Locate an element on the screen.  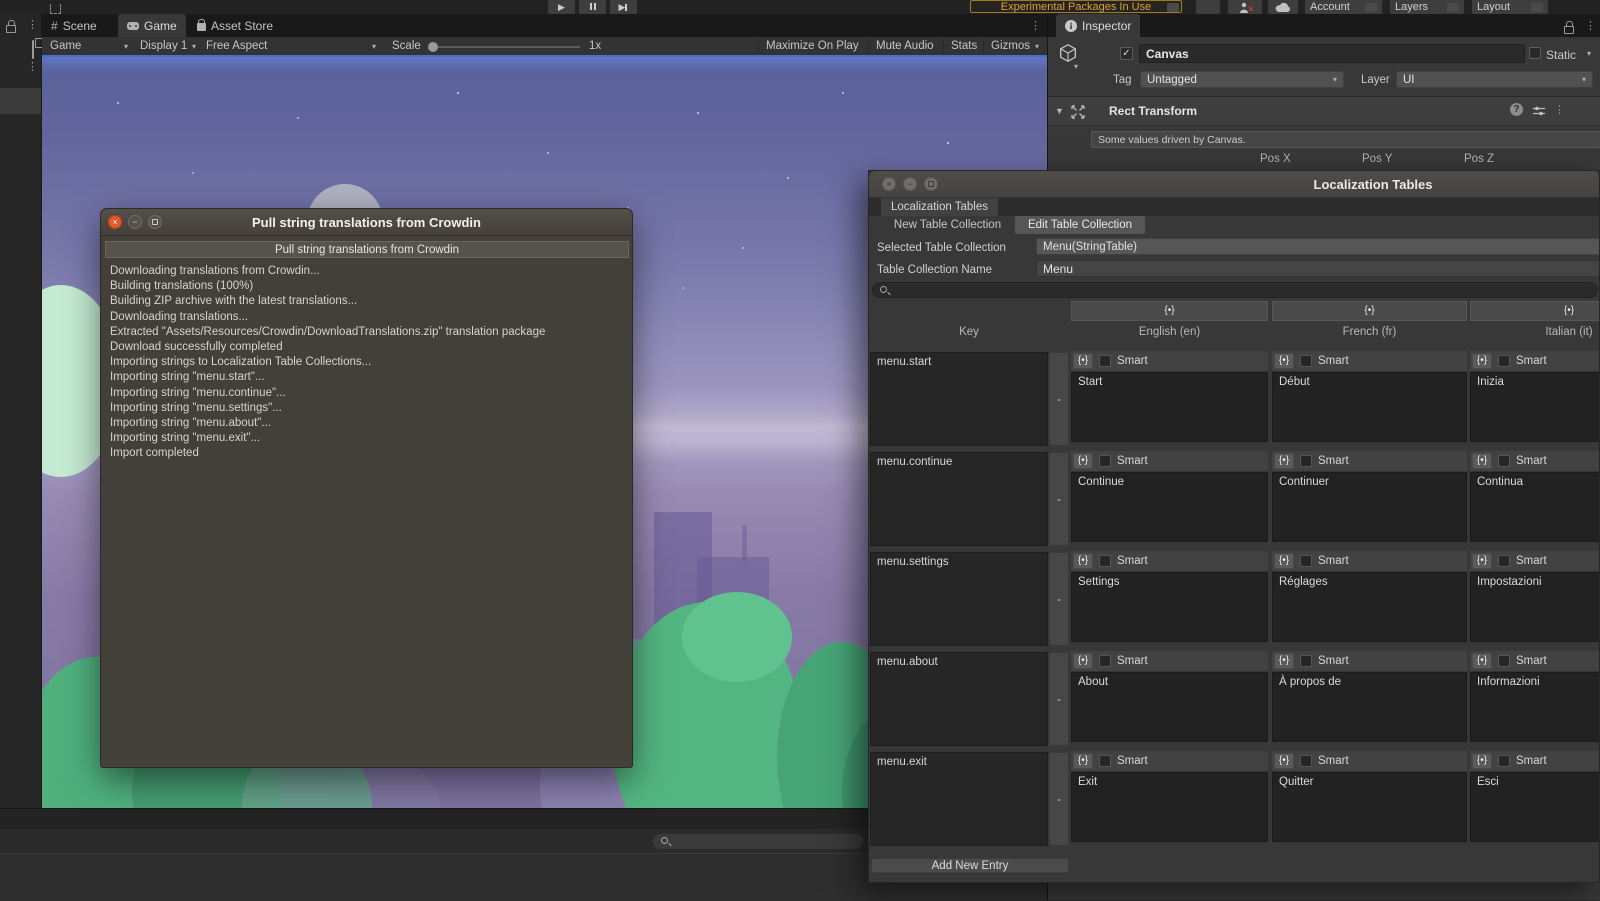
game-target-dropdown: Game ▾ is located at coordinates (89, 46).